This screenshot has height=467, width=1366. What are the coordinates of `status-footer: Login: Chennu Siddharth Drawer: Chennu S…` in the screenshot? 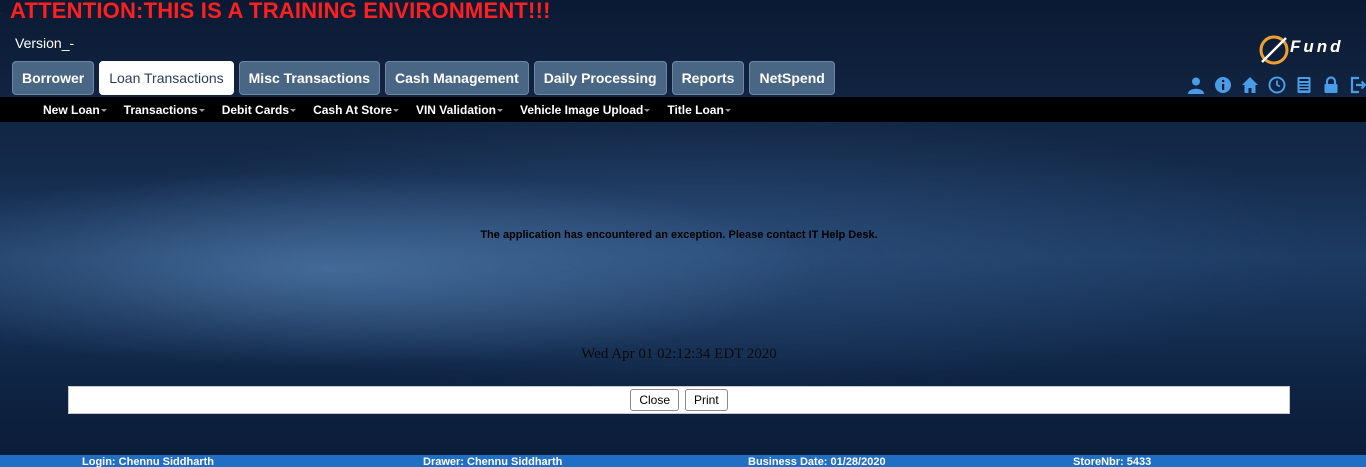 It's located at (683, 461).